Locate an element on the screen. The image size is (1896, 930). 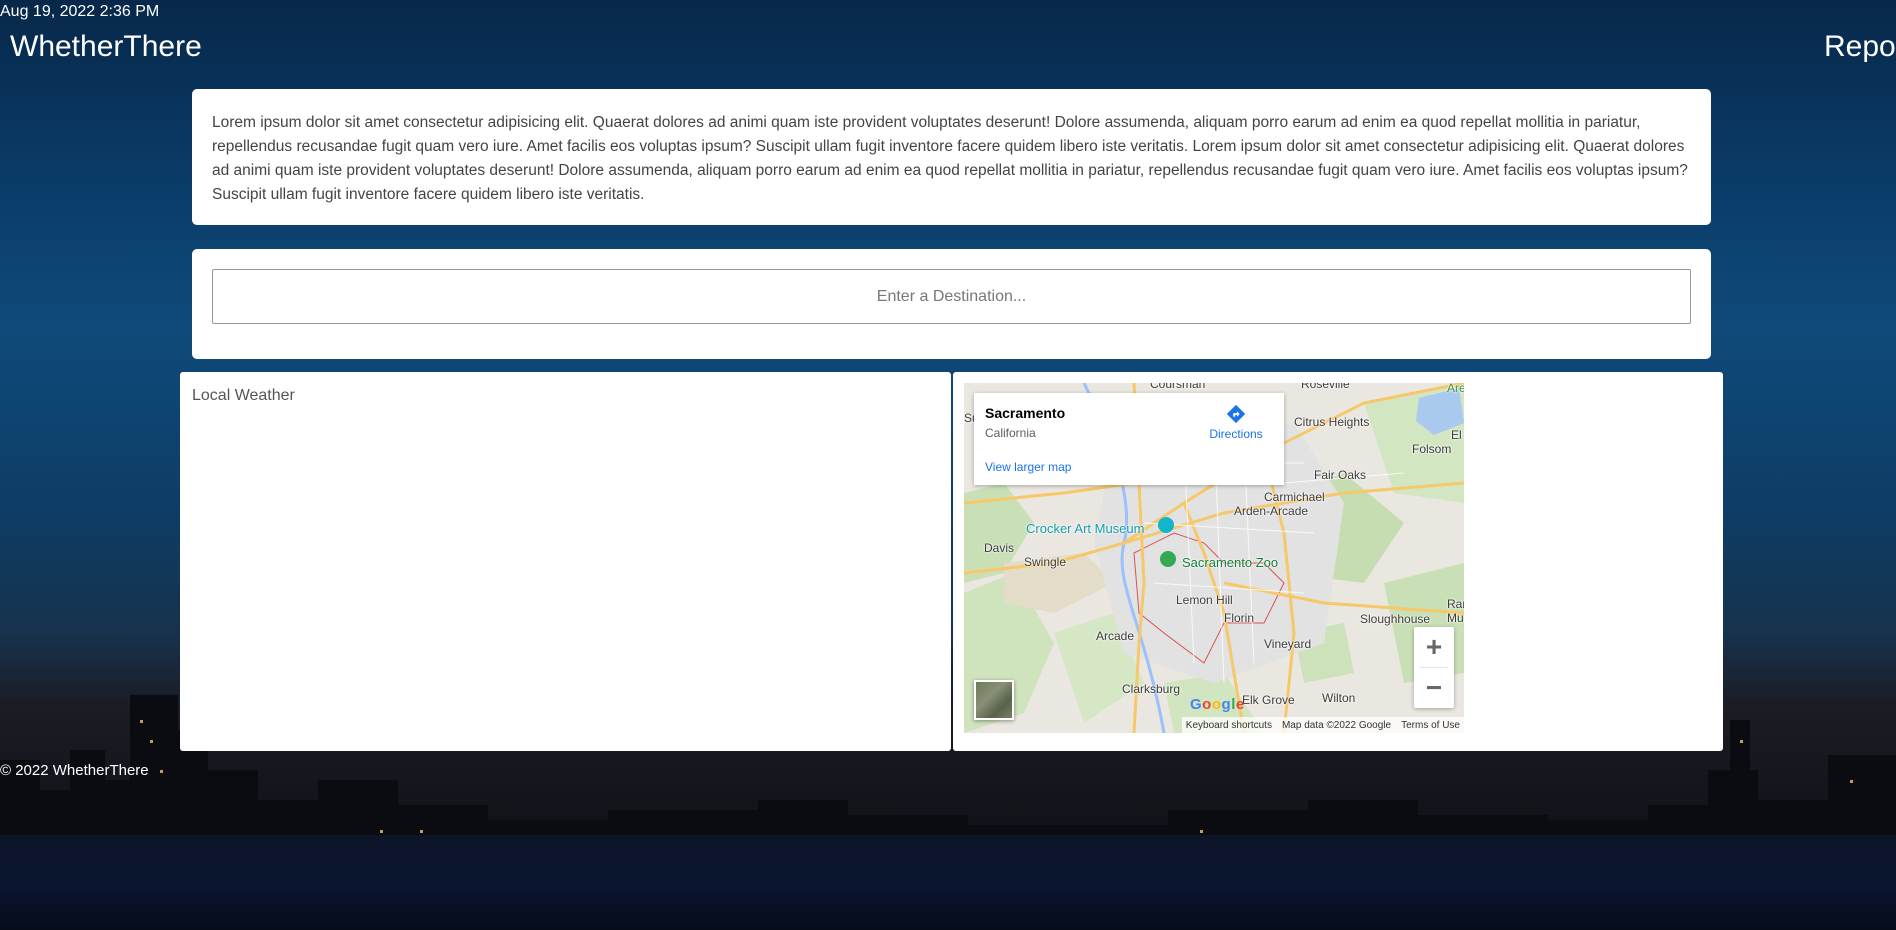
map-label-ran: Ran is located at coordinates (1455, 604).